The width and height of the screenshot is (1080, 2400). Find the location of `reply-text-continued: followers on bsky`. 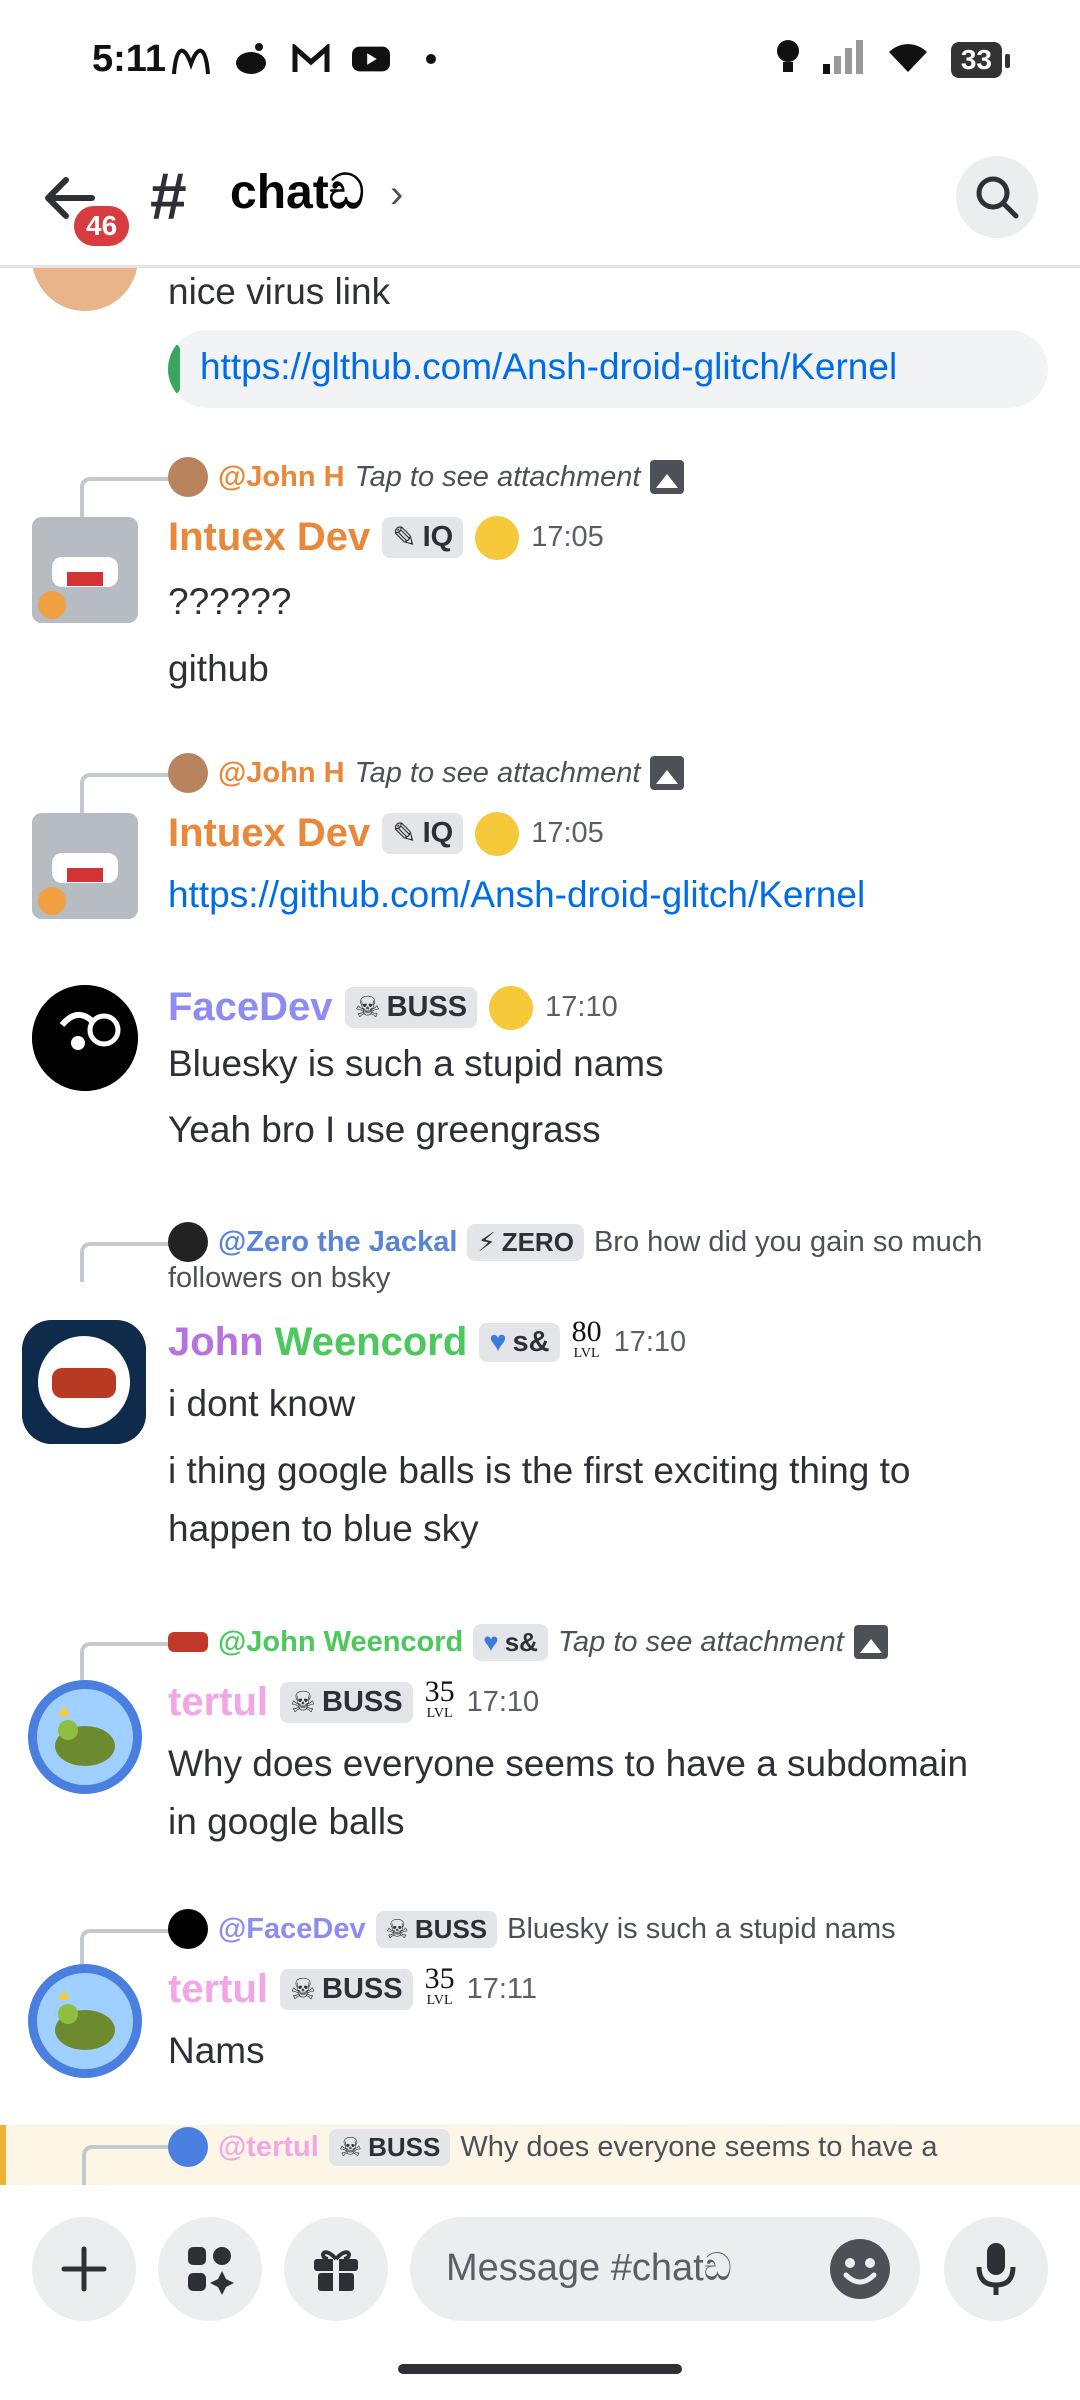

reply-text-continued: followers on bsky is located at coordinates (279, 1278).